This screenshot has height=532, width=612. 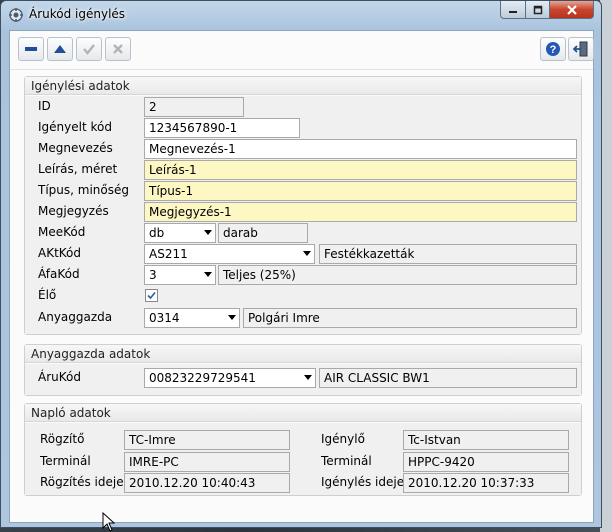 I want to click on recorder-label: Rögzítő, so click(x=62, y=439).